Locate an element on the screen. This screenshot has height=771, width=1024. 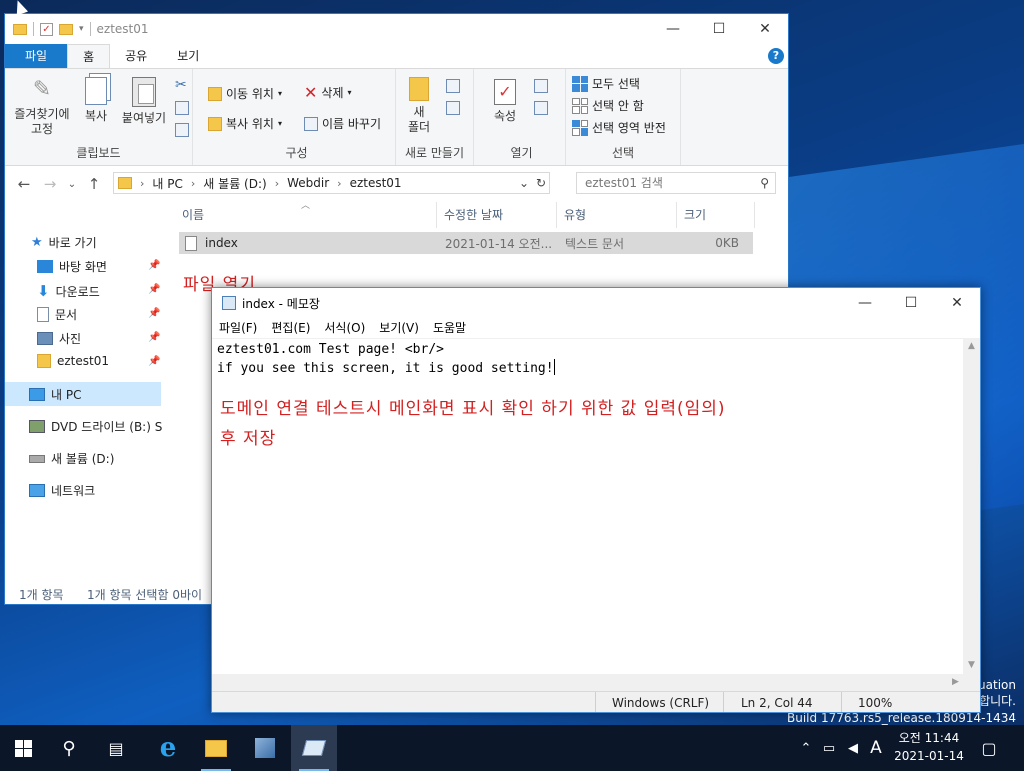
nav-volume: 새 볼륨 (D:) is located at coordinates (71, 458).